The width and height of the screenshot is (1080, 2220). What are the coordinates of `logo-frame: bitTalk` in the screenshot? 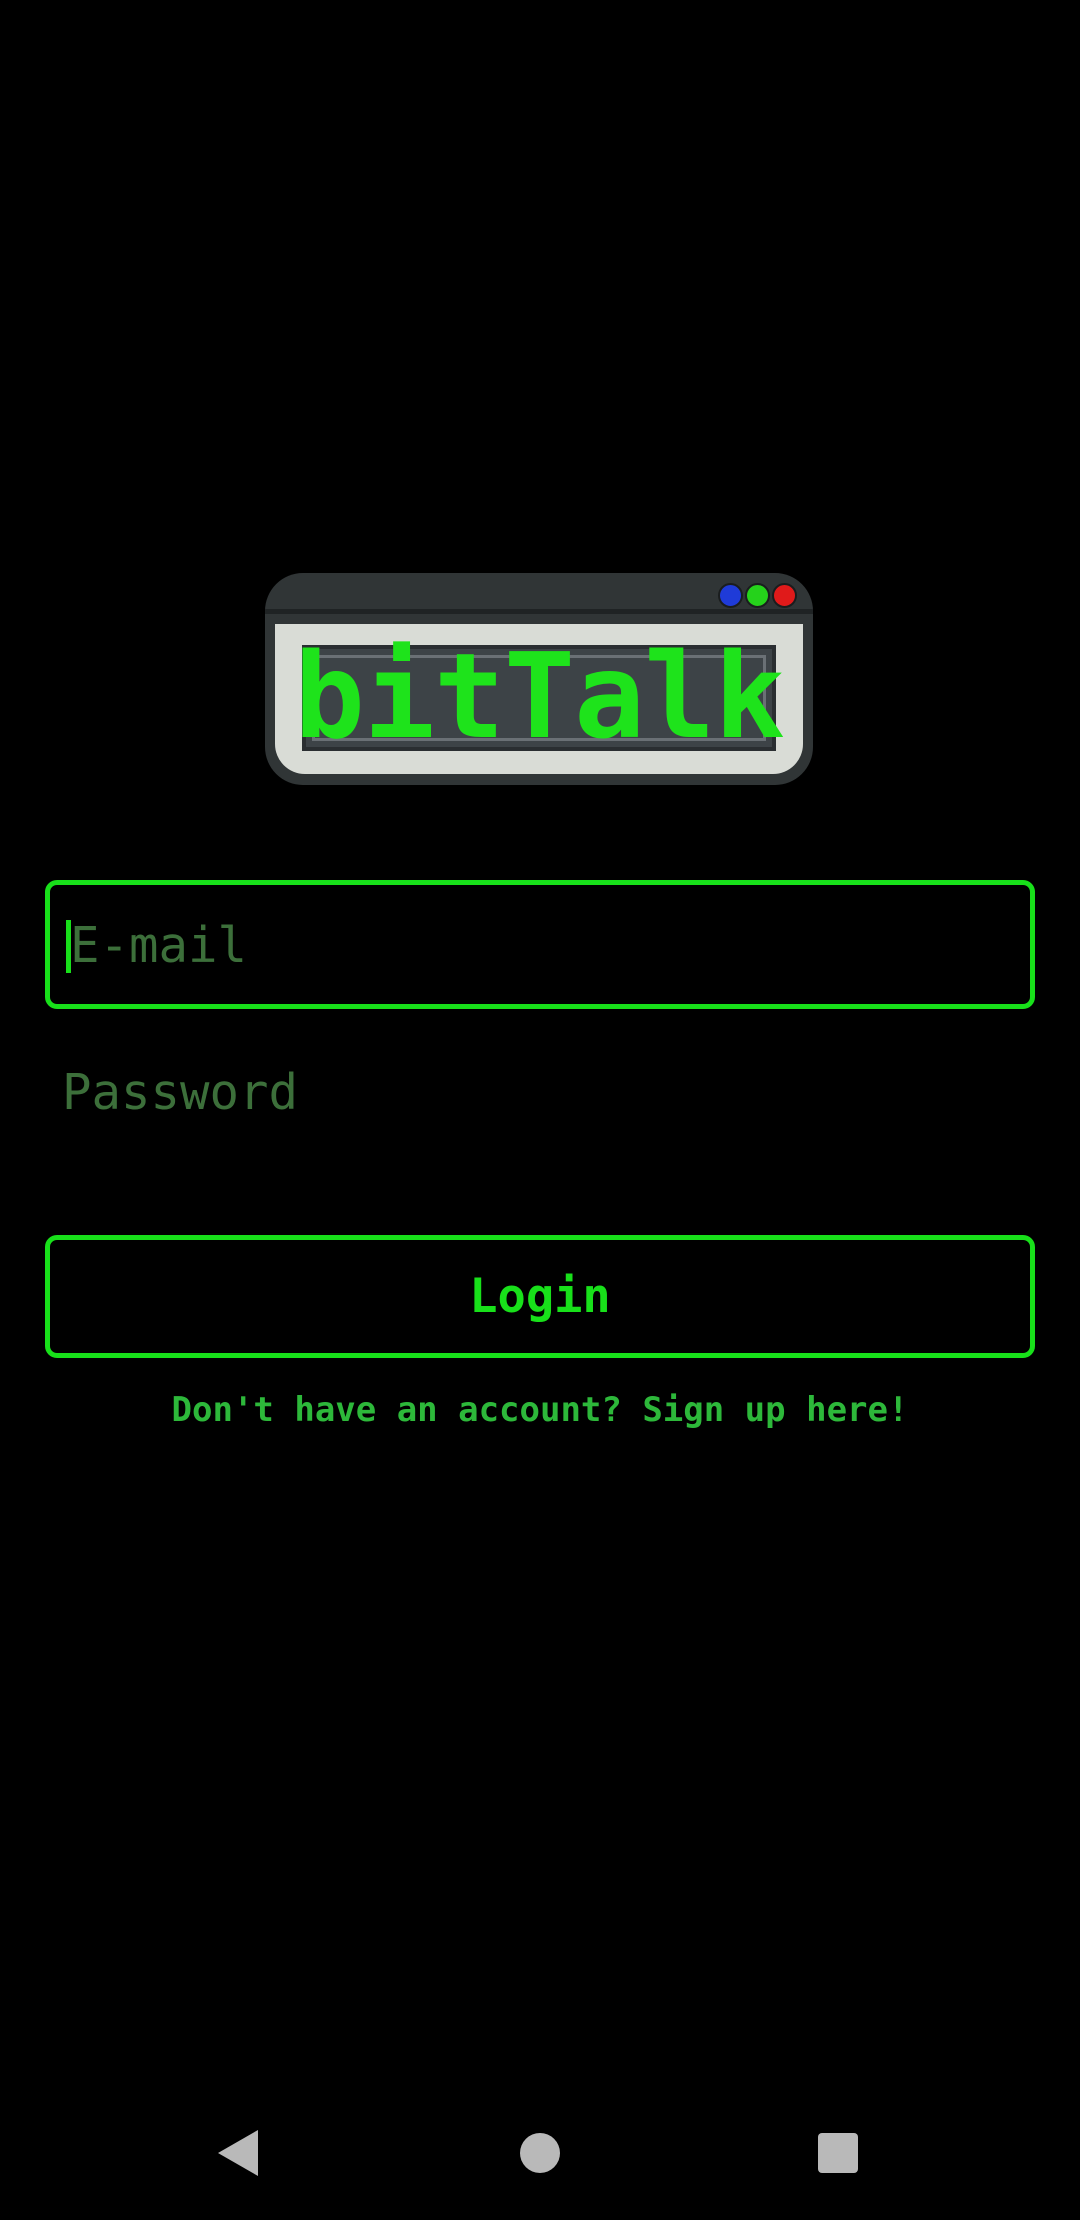 It's located at (539, 699).